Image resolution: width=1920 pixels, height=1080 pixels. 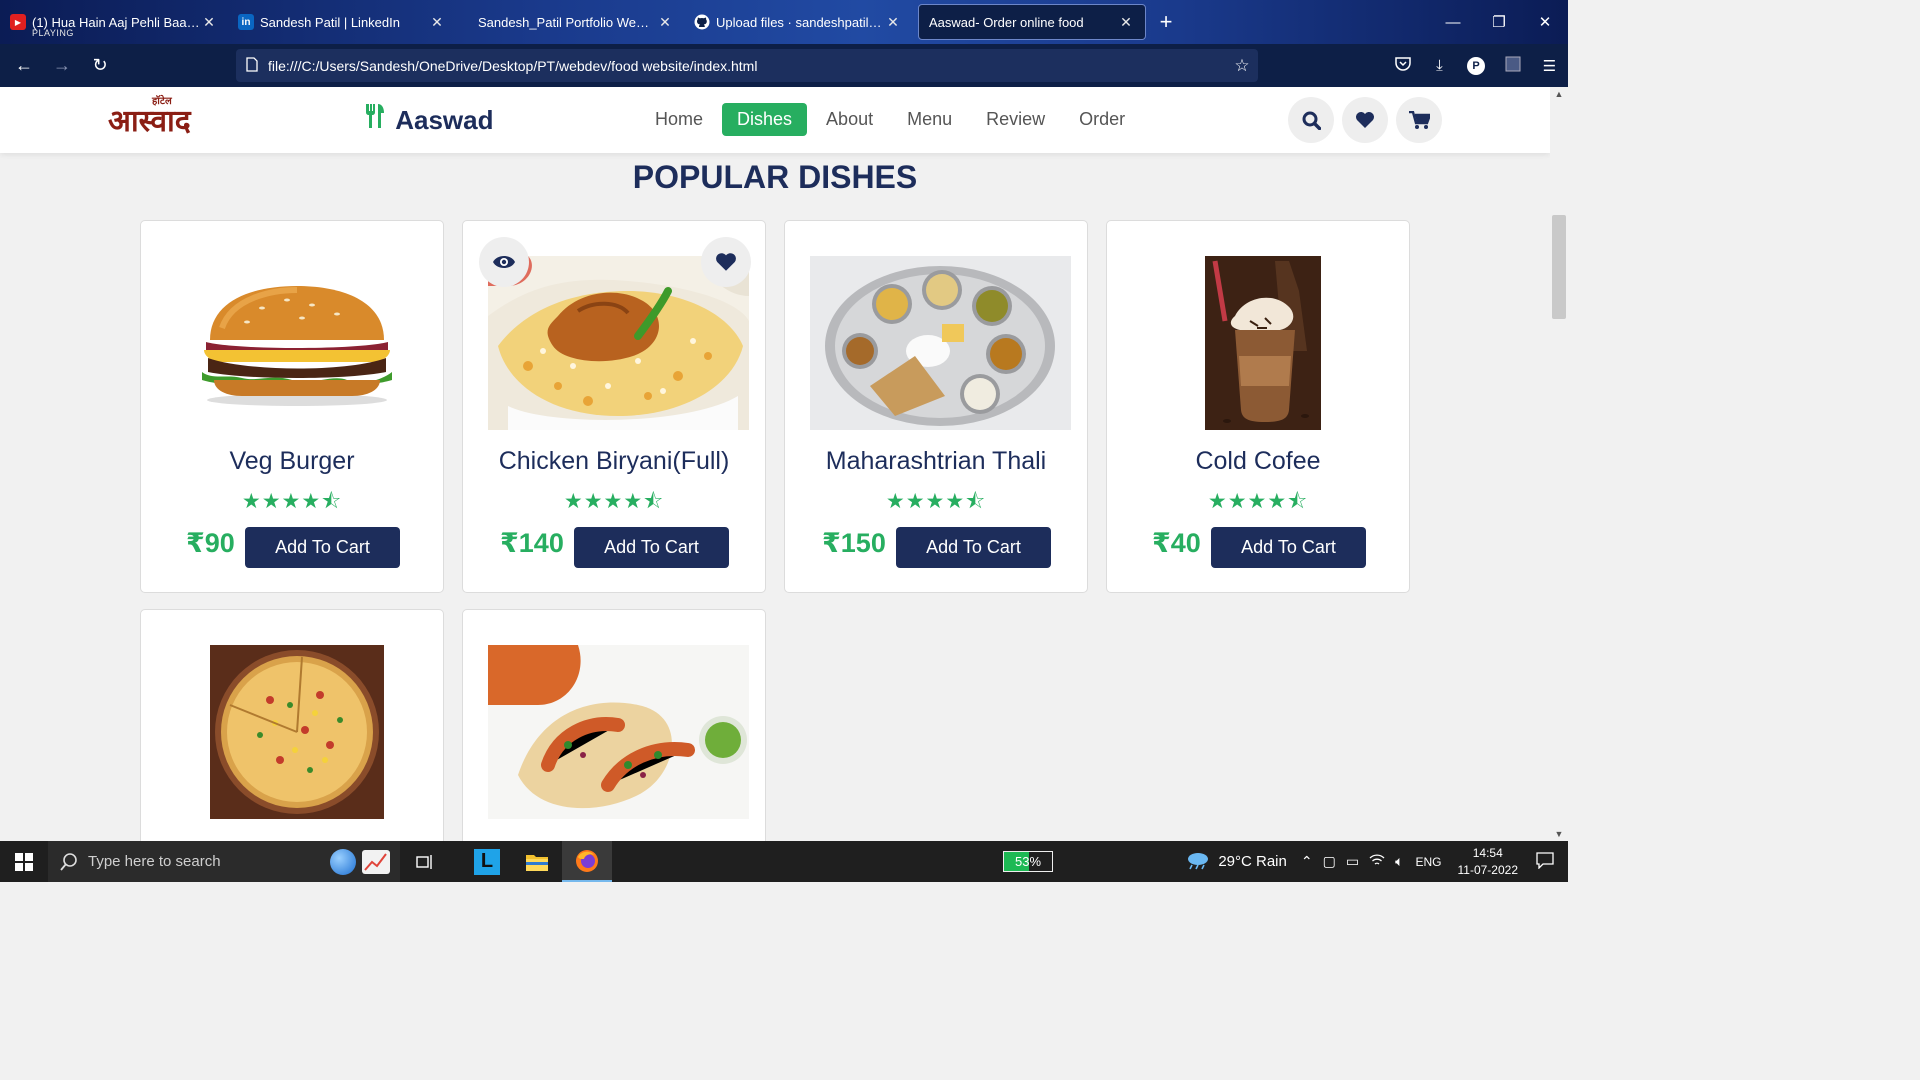 I want to click on minimize-icon: —, so click(x=1453, y=22).